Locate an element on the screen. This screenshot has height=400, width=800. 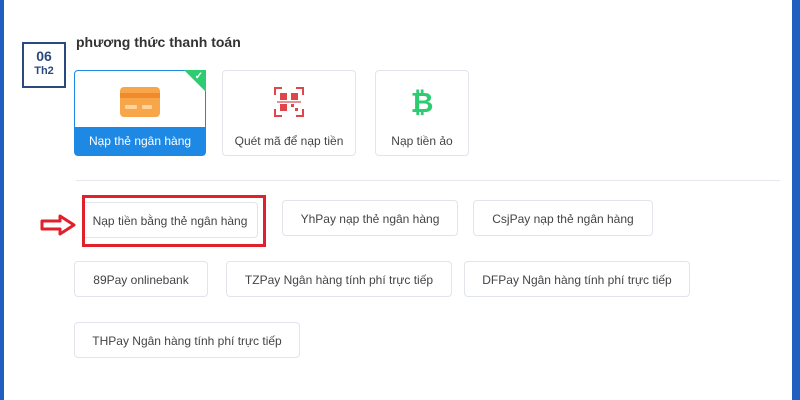
option-csjpay: CsjPay nạp thẻ ngân hàng is located at coordinates (563, 218).